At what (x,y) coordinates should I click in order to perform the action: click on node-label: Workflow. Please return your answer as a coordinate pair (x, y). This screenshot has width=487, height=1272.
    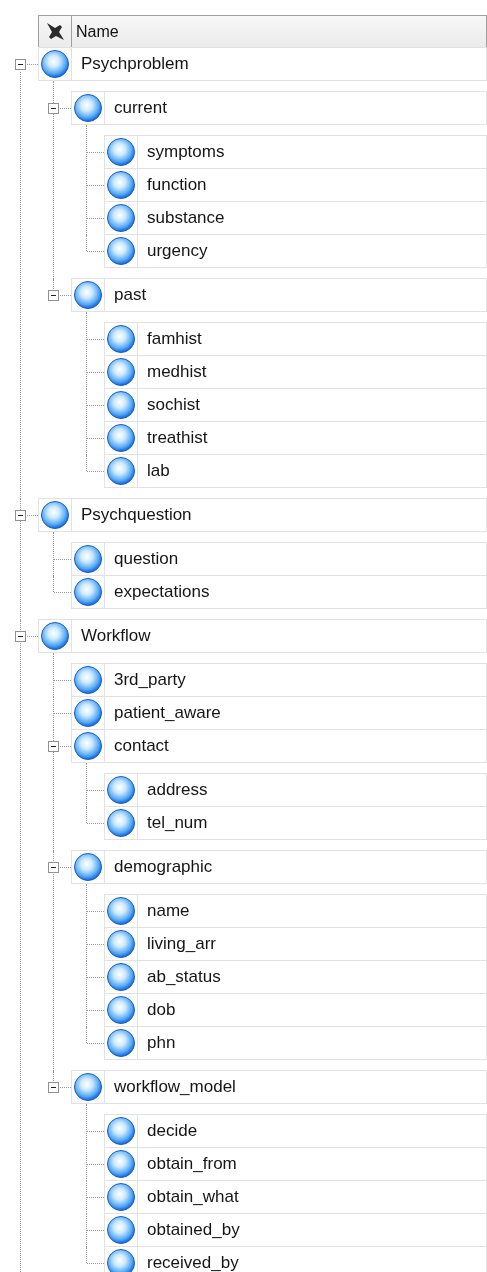
    Looking at the image, I should click on (279, 636).